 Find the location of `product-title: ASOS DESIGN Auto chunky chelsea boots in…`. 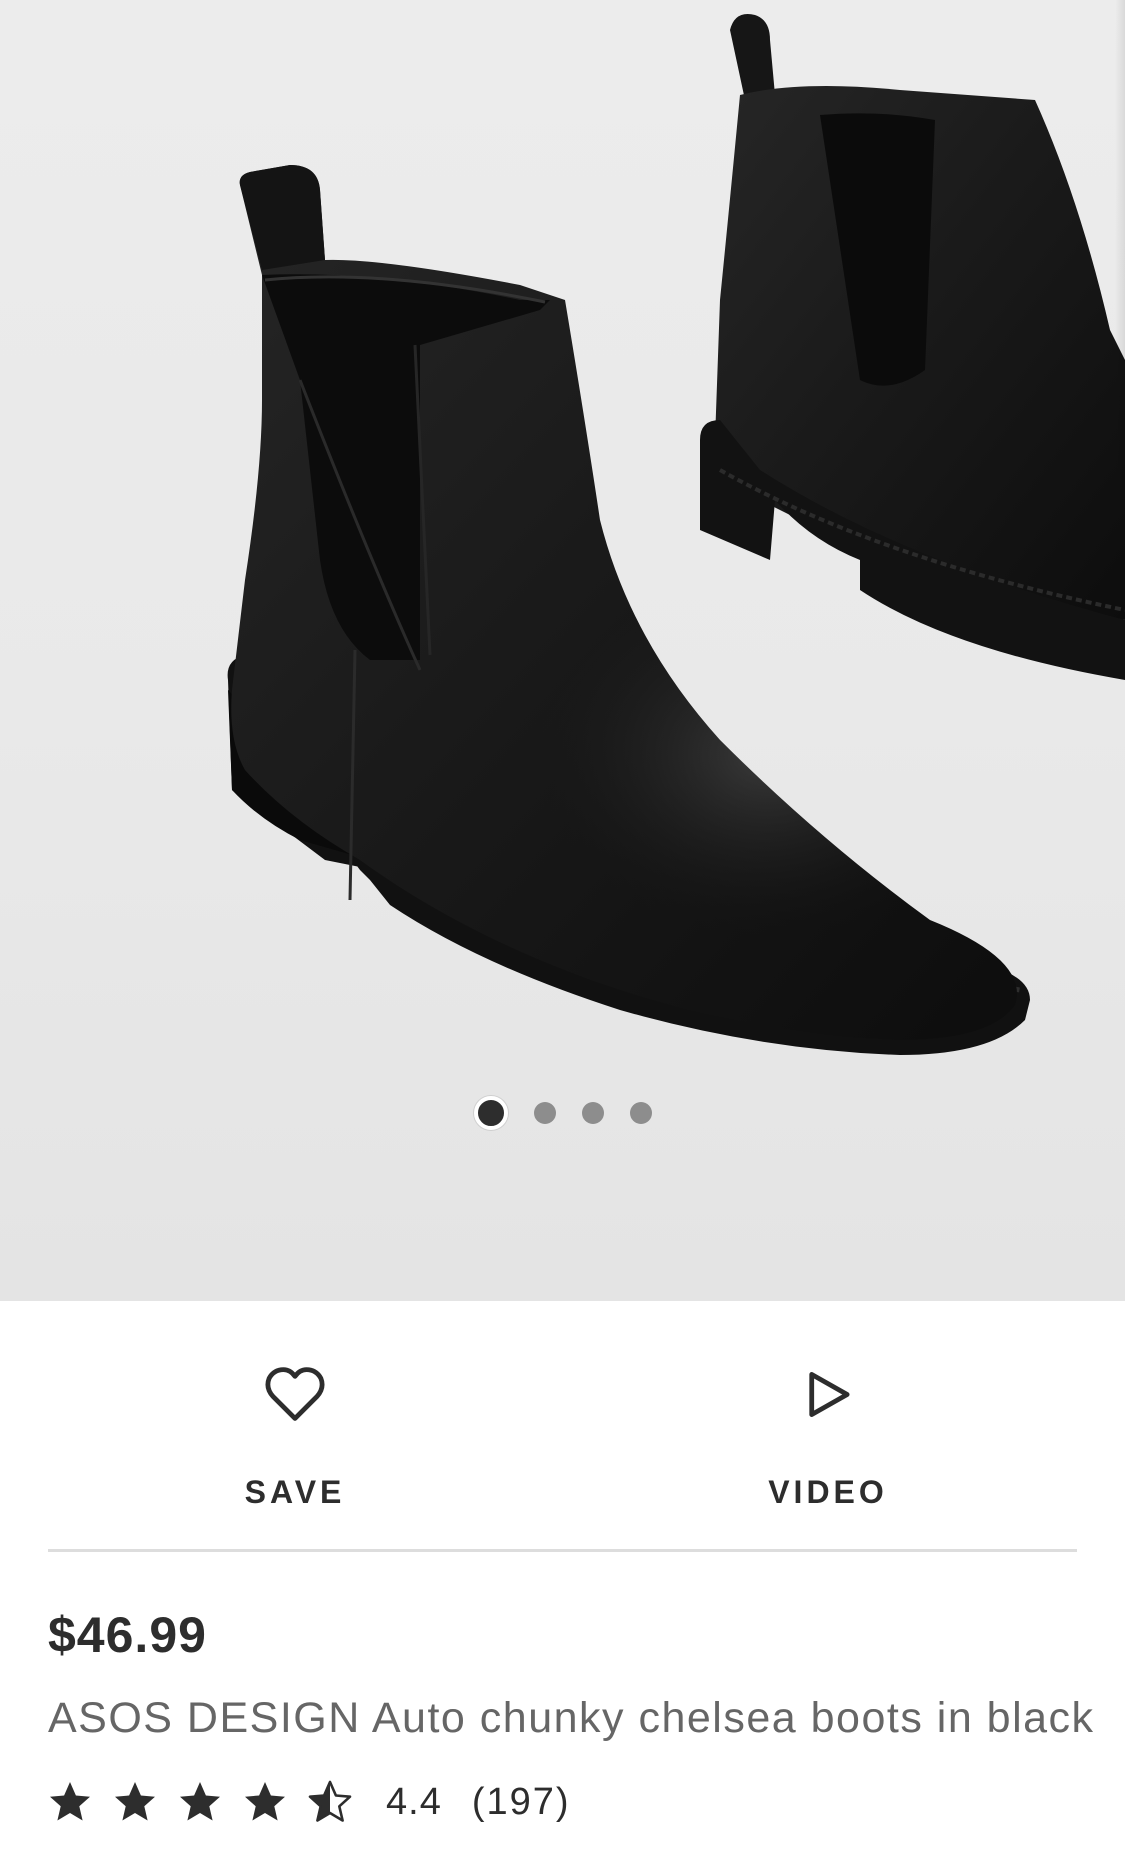

product-title: ASOS DESIGN Auto chunky chelsea boots in… is located at coordinates (571, 1718).